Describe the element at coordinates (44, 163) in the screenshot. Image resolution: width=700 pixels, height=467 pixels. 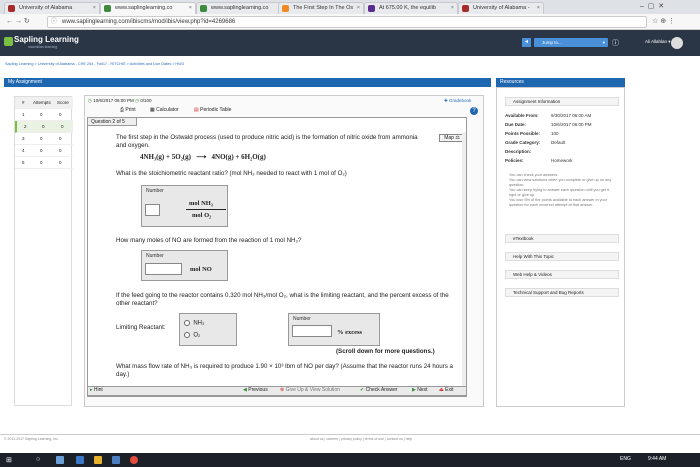
I see `table-row: 500` at that location.